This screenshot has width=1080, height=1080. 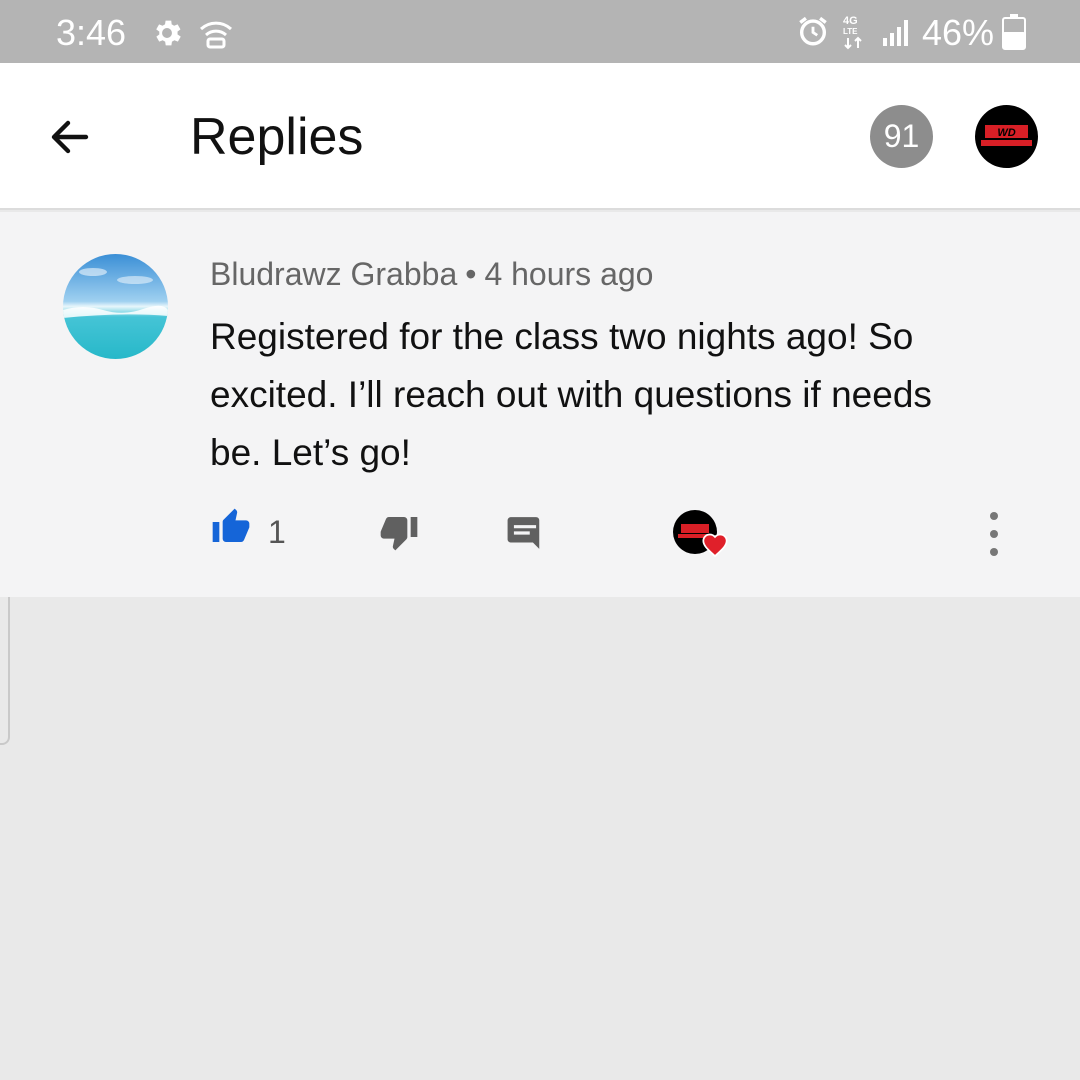 I want to click on app-header: Replies 91 WD, so click(x=540, y=136).